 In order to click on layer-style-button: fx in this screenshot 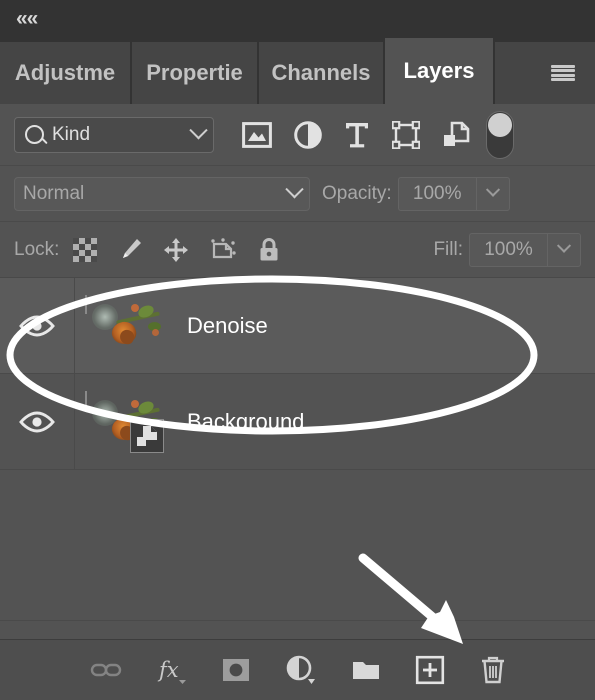, I will do `click(172, 670)`.